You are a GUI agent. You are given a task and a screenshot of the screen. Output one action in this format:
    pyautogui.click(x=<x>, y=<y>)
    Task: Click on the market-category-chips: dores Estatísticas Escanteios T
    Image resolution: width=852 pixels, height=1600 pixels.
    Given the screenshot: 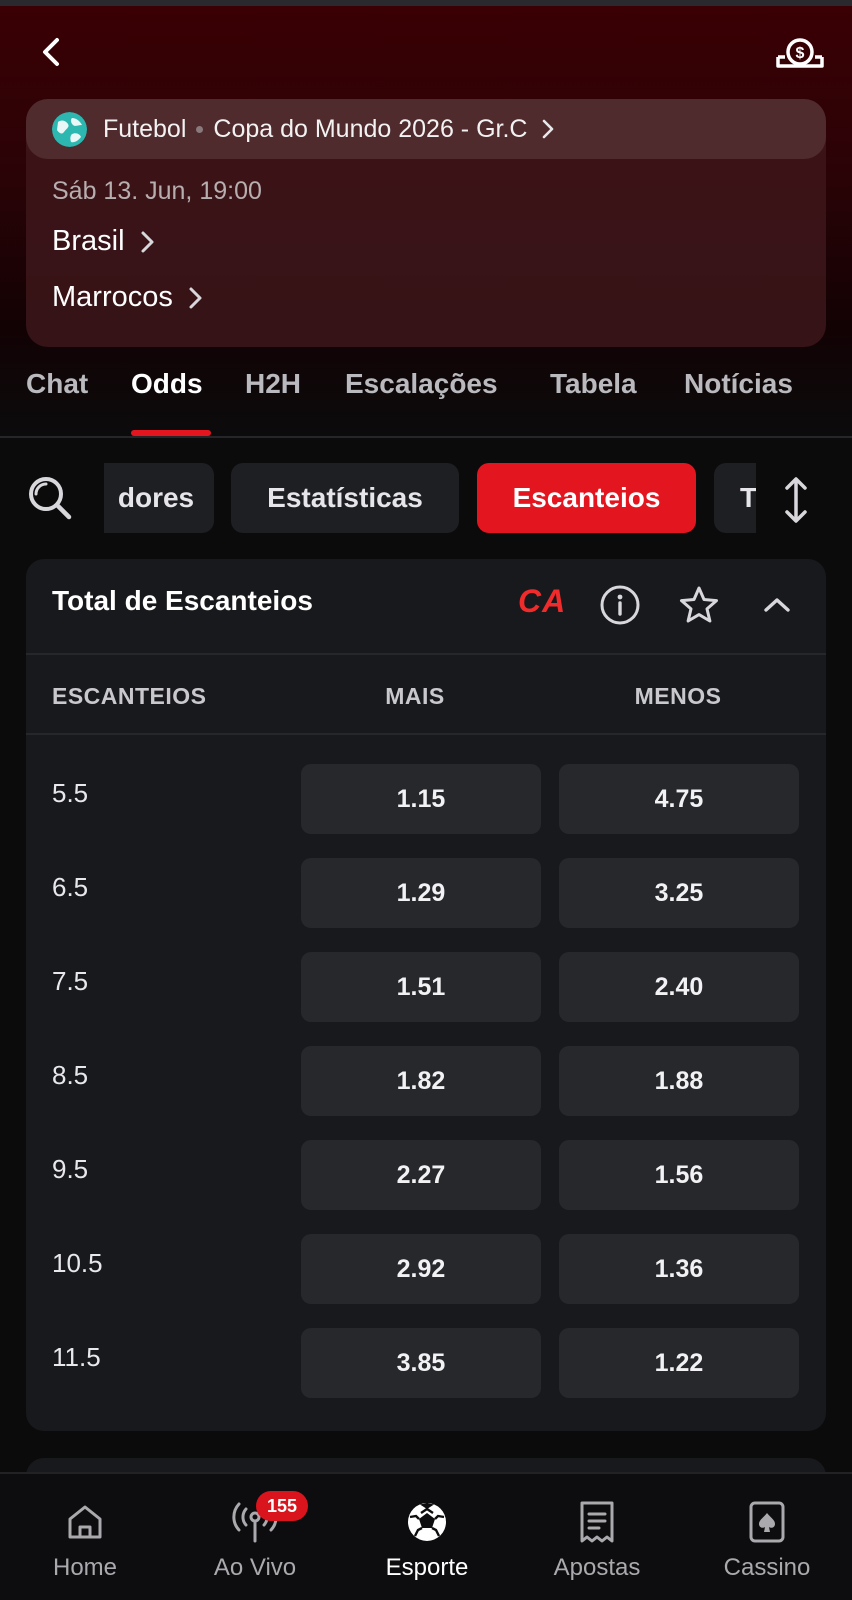 What is the action you would take?
    pyautogui.click(x=430, y=499)
    